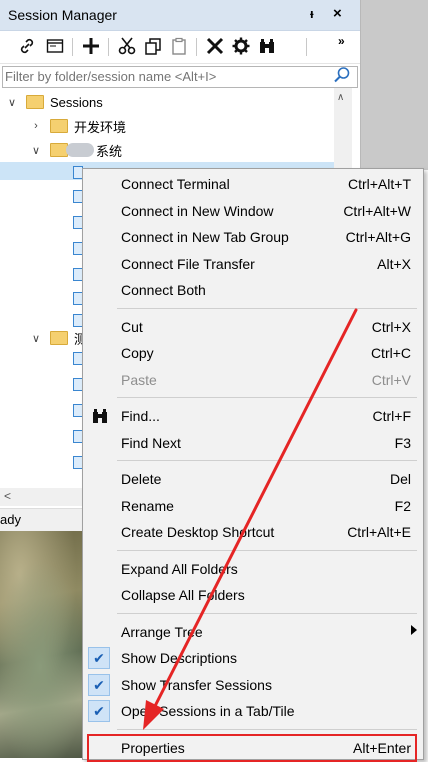 This screenshot has height=762, width=428. Describe the element at coordinates (132, 326) in the screenshot. I see `menu-item-label: Cut` at that location.